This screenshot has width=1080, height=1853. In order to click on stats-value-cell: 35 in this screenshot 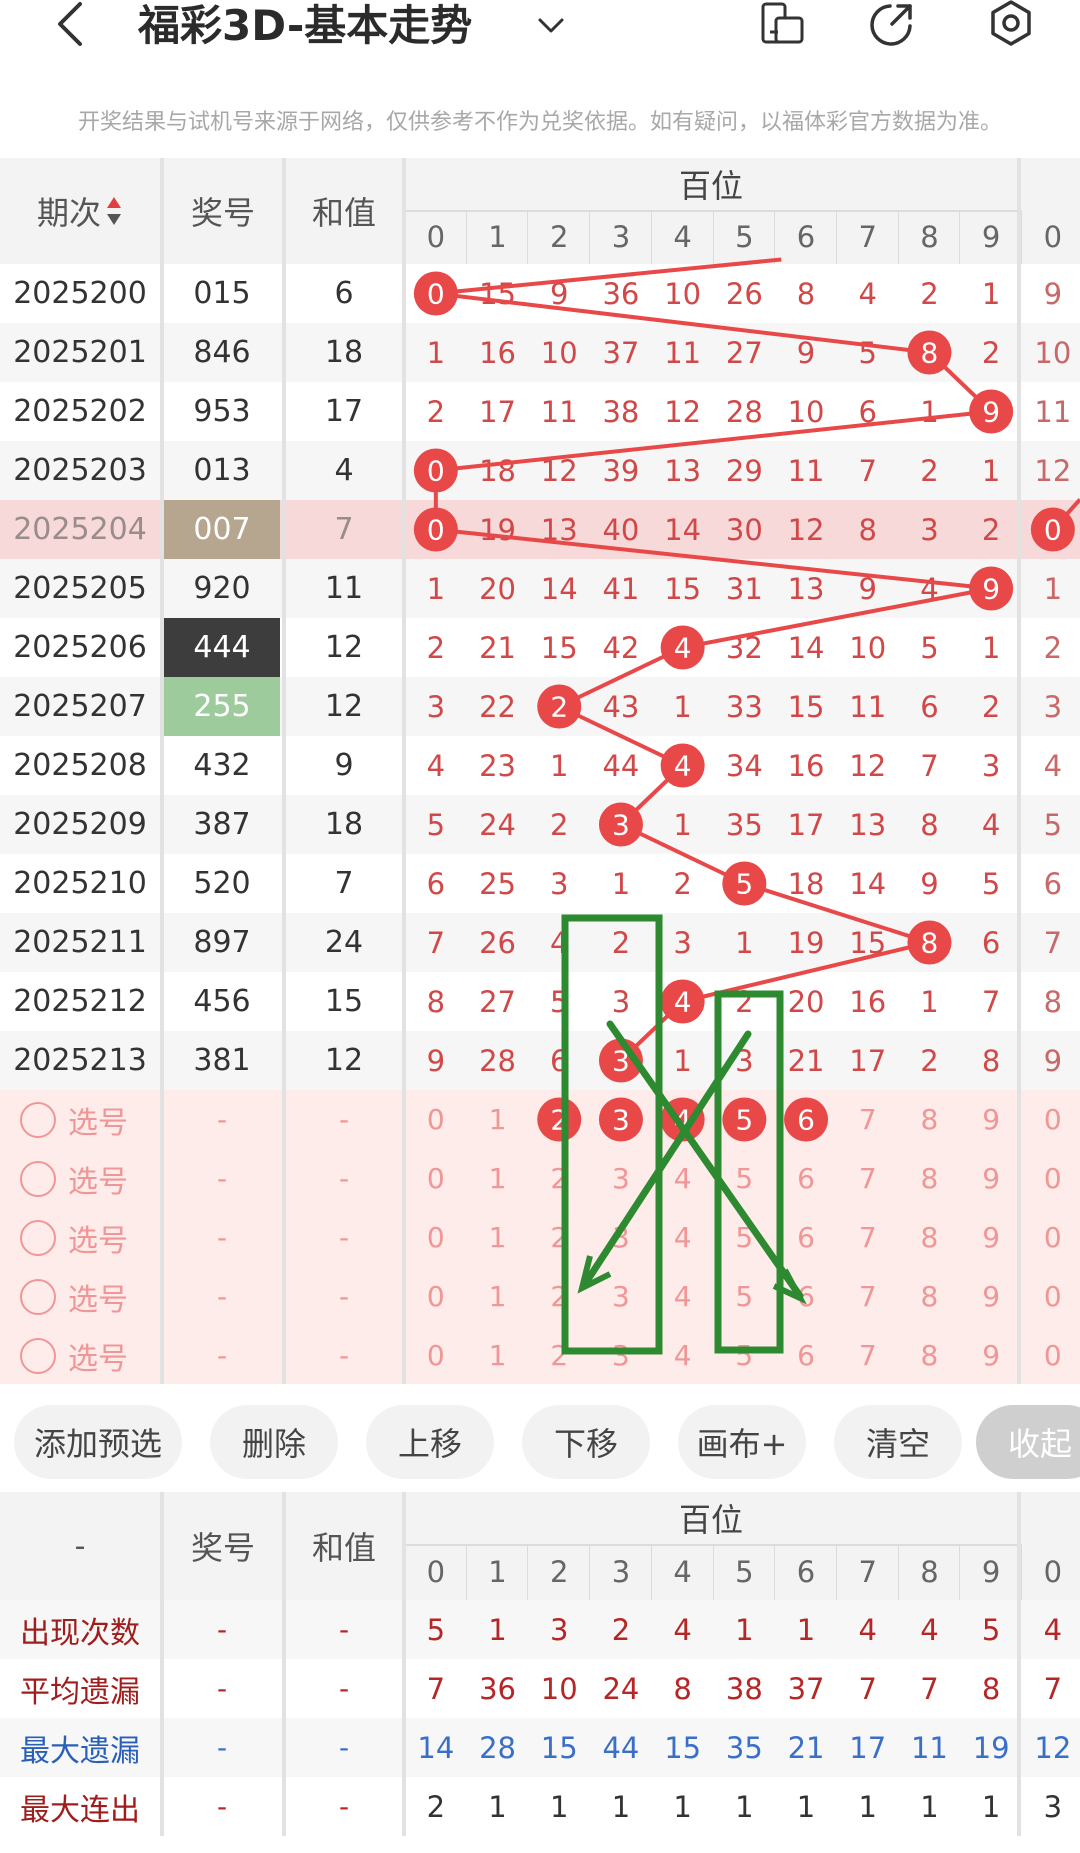, I will do `click(744, 1747)`.